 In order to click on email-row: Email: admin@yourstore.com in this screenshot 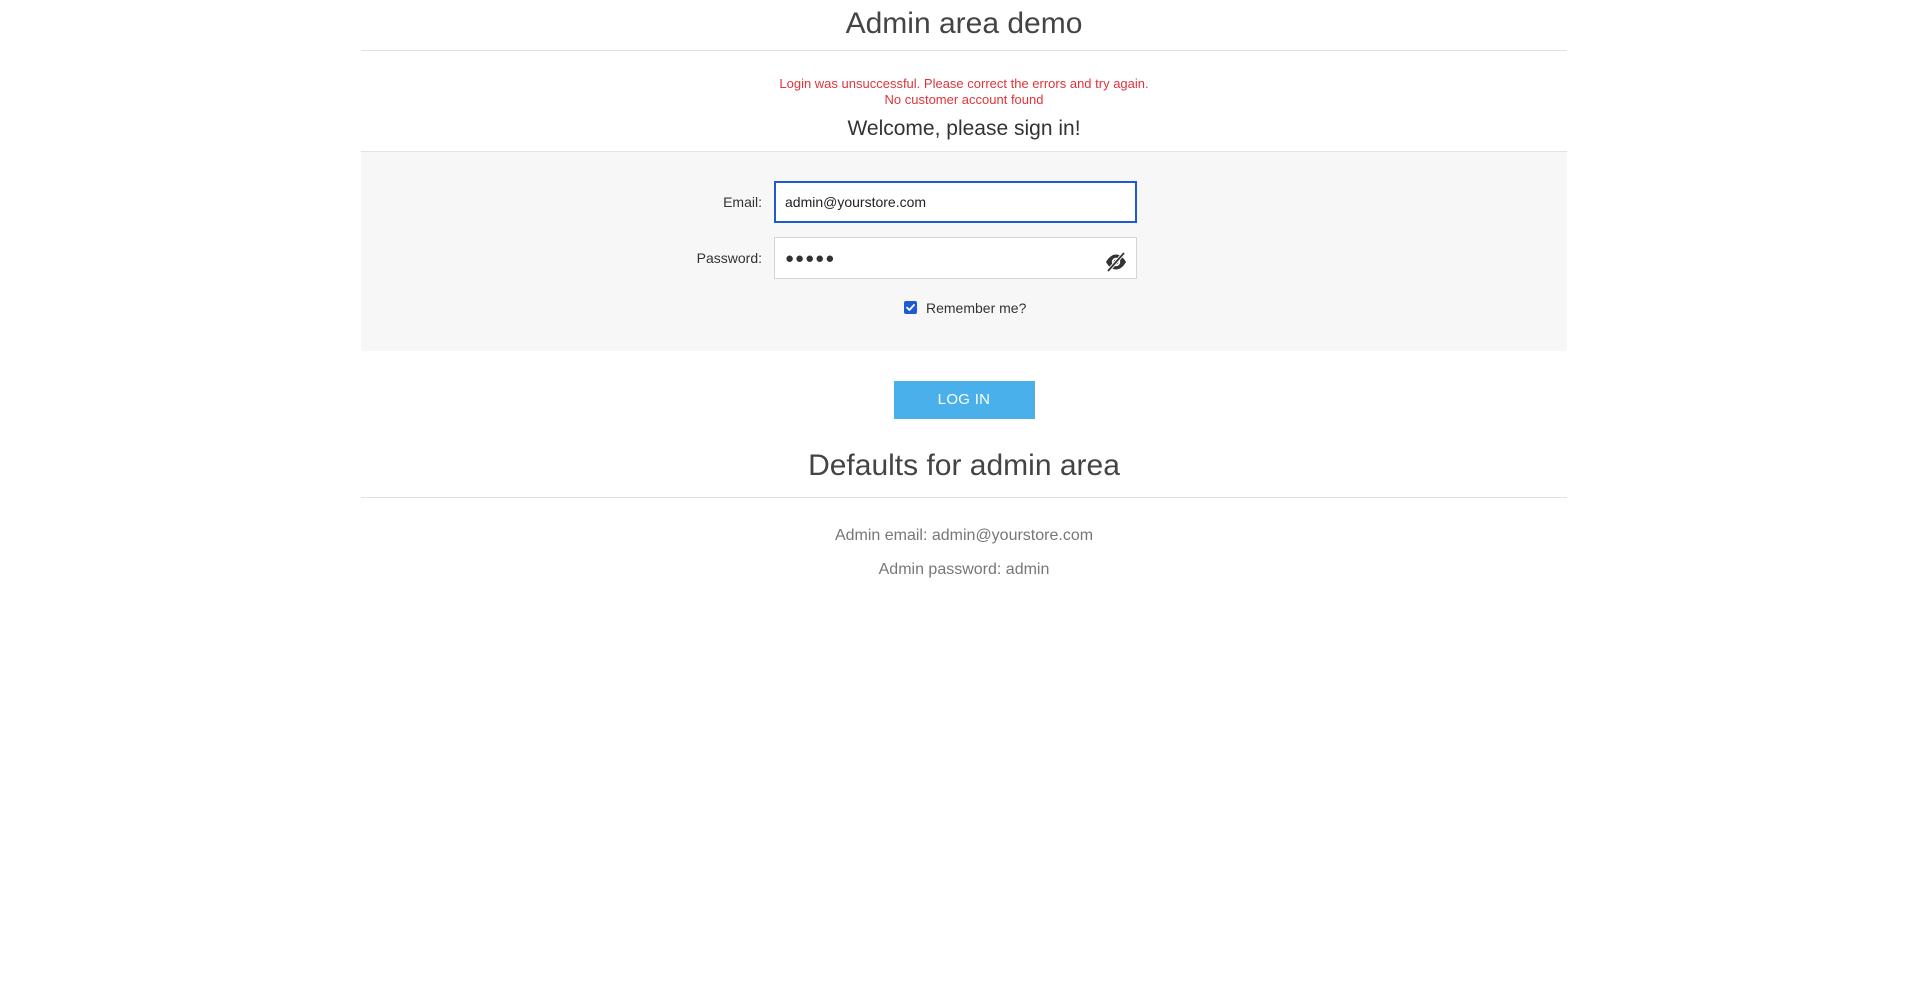, I will do `click(964, 202)`.